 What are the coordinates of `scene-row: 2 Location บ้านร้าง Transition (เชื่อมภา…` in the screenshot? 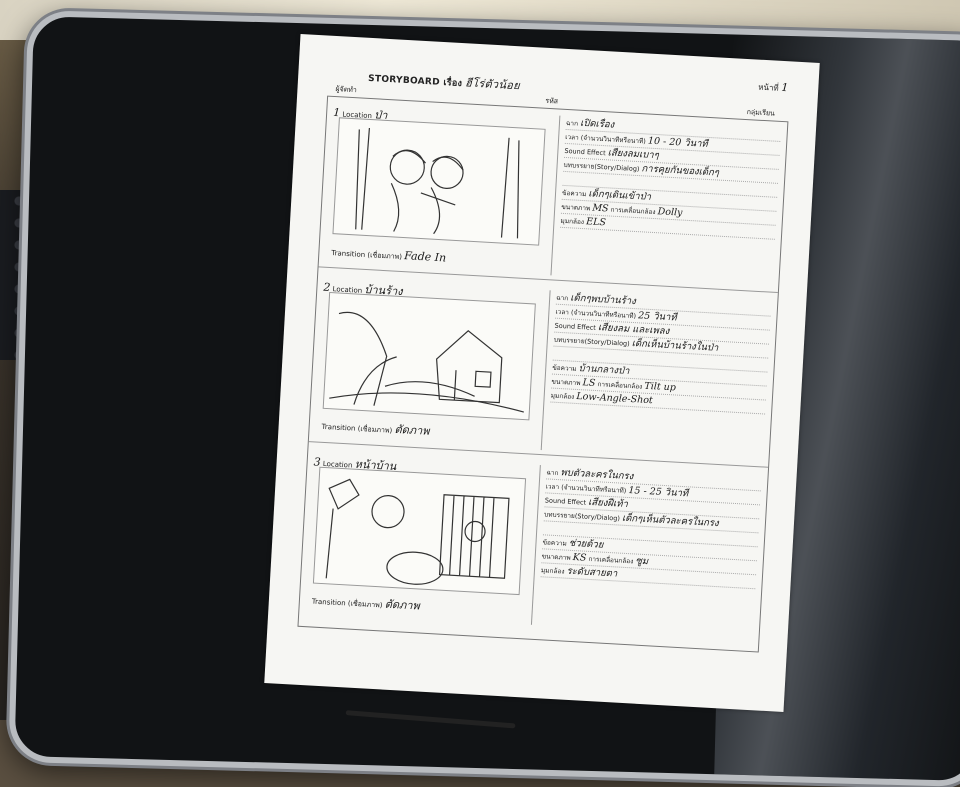 It's located at (543, 369).